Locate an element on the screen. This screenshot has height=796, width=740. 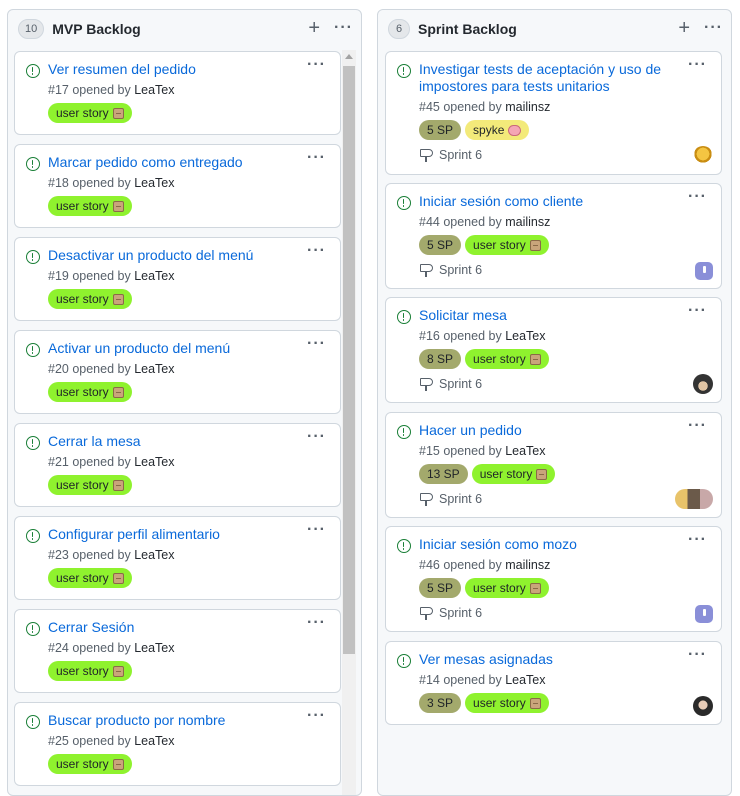
scroll-up-arrow-icon is located at coordinates (349, 56).